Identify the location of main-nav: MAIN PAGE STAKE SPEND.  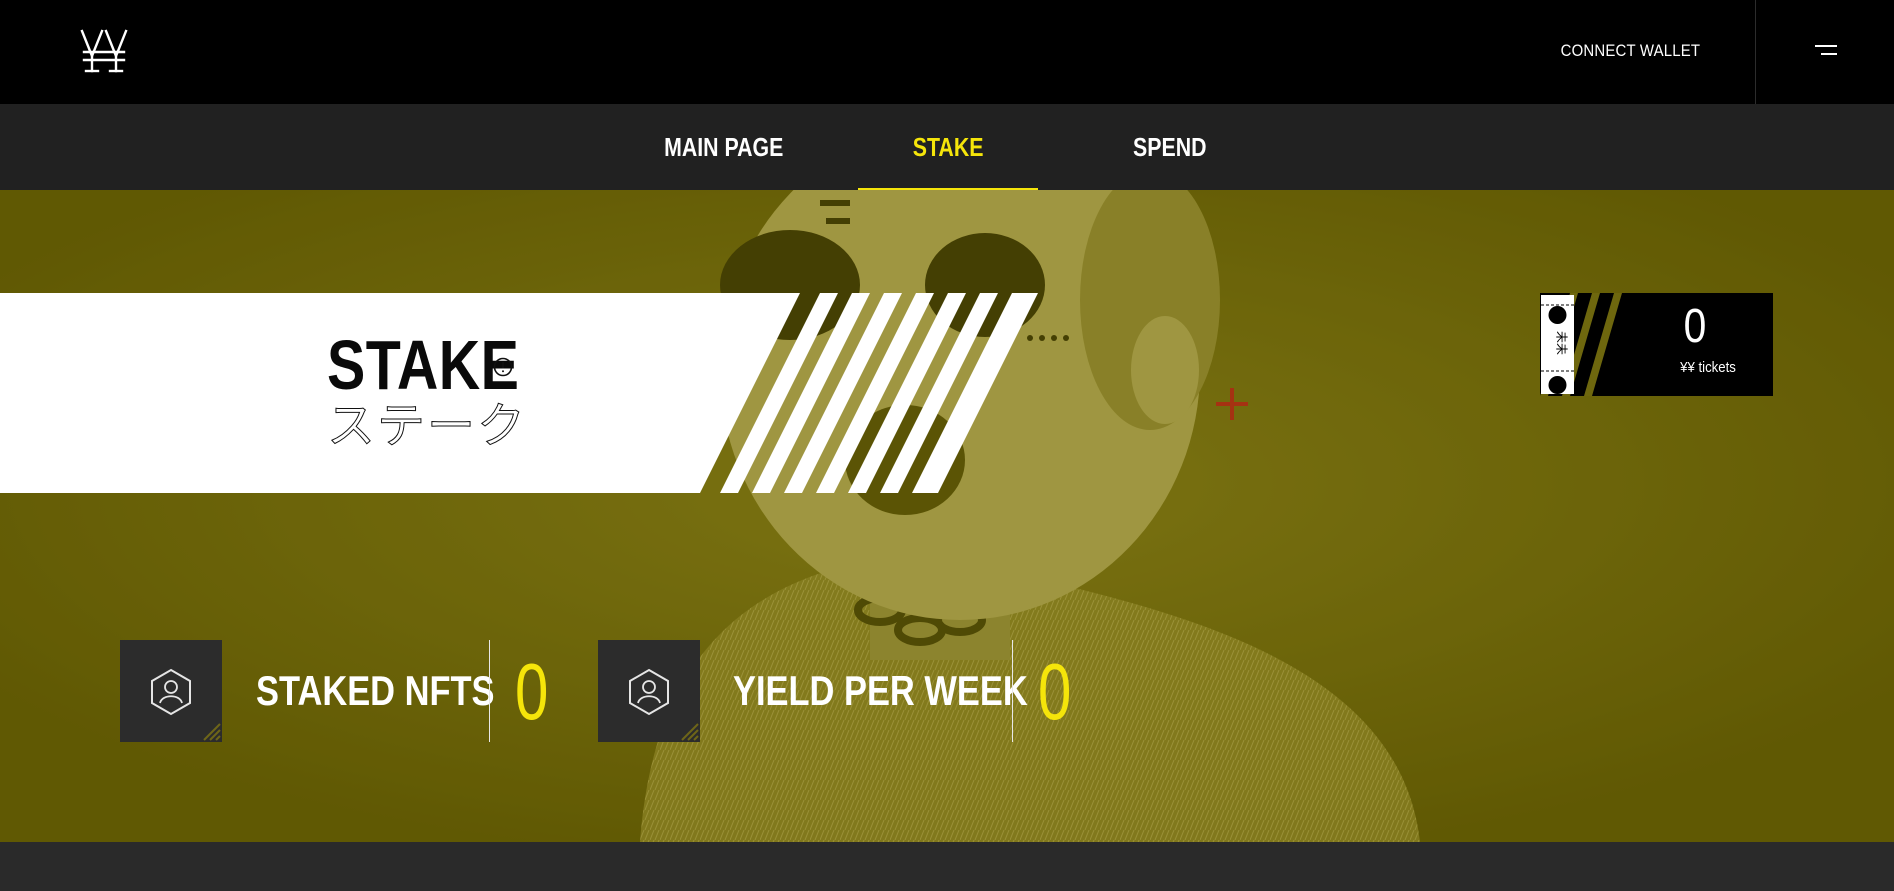
(947, 147).